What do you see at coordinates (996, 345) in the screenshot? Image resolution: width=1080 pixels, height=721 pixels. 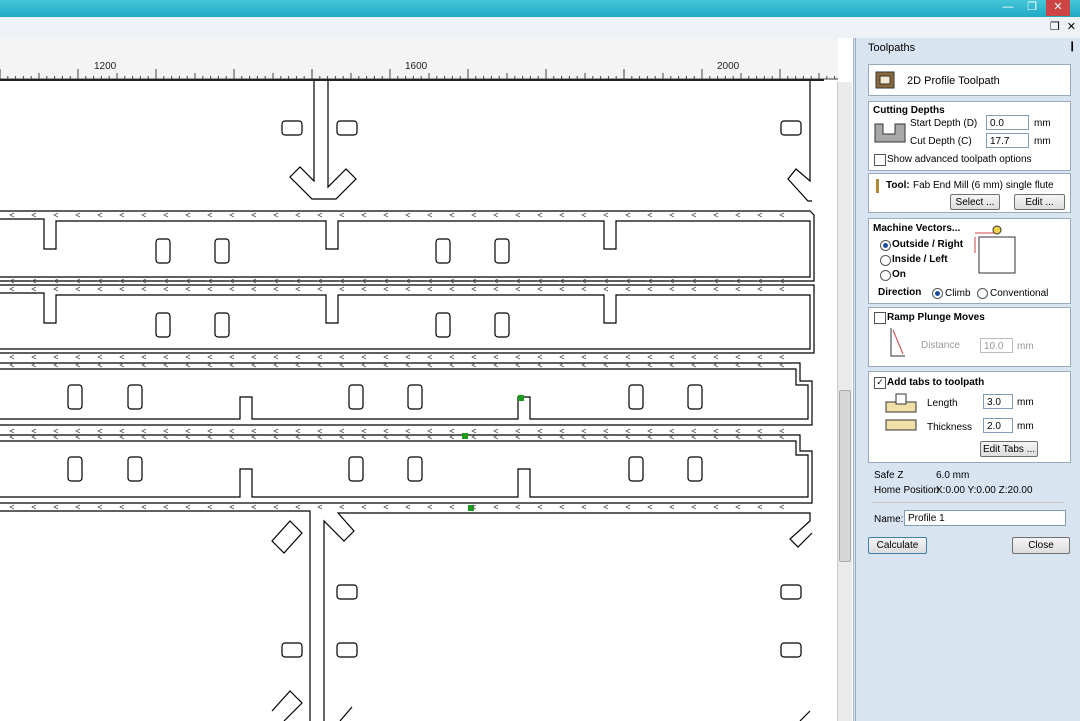 I see `ramp-distance-input: 10.0` at bounding box center [996, 345].